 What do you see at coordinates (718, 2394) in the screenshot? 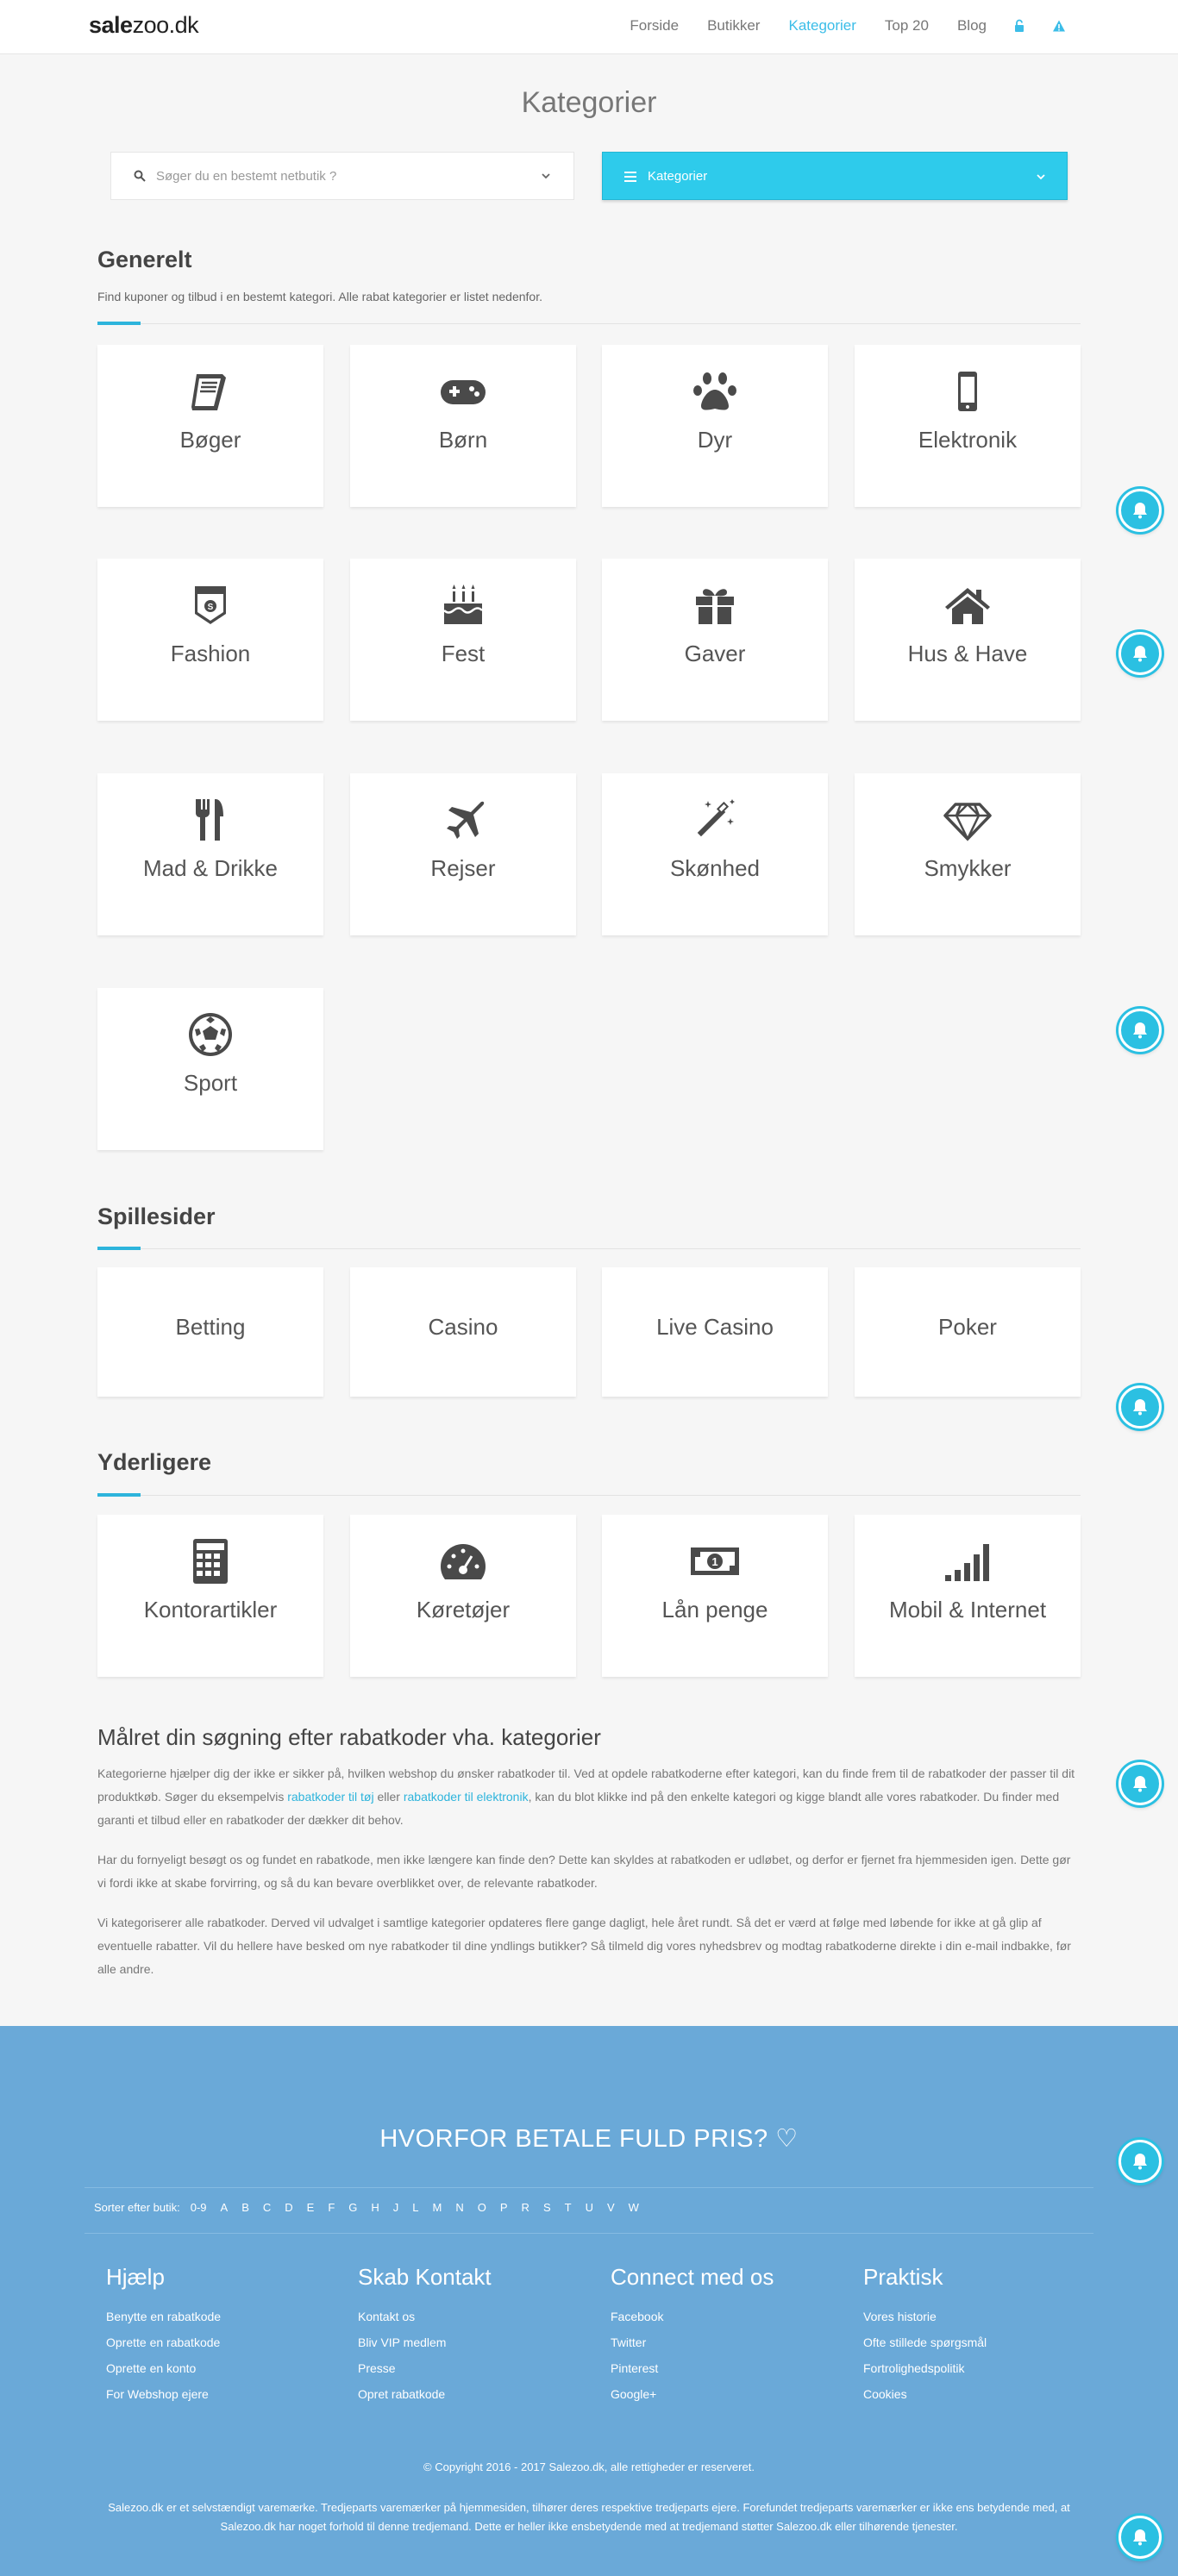
I see `footer-link: Google+` at bounding box center [718, 2394].